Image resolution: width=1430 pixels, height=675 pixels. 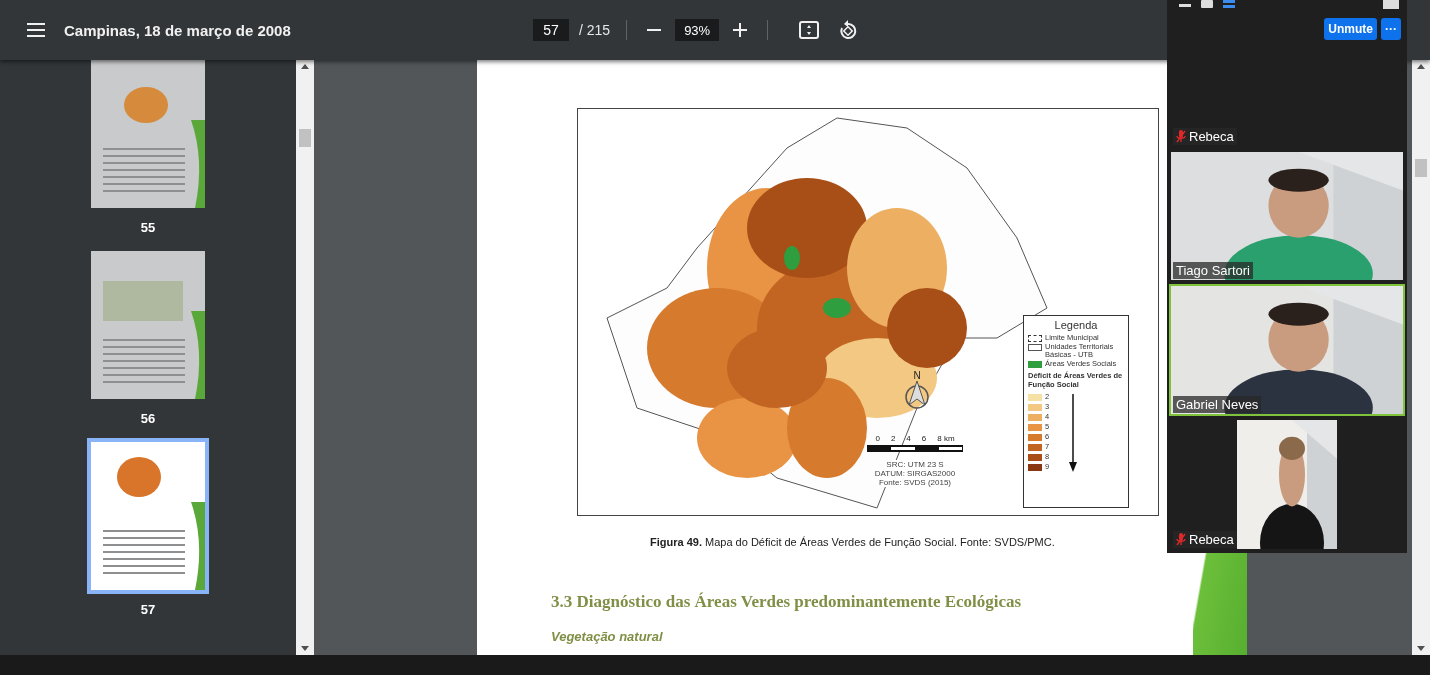 What do you see at coordinates (148, 418) in the screenshot?
I see `page-number: 56` at bounding box center [148, 418].